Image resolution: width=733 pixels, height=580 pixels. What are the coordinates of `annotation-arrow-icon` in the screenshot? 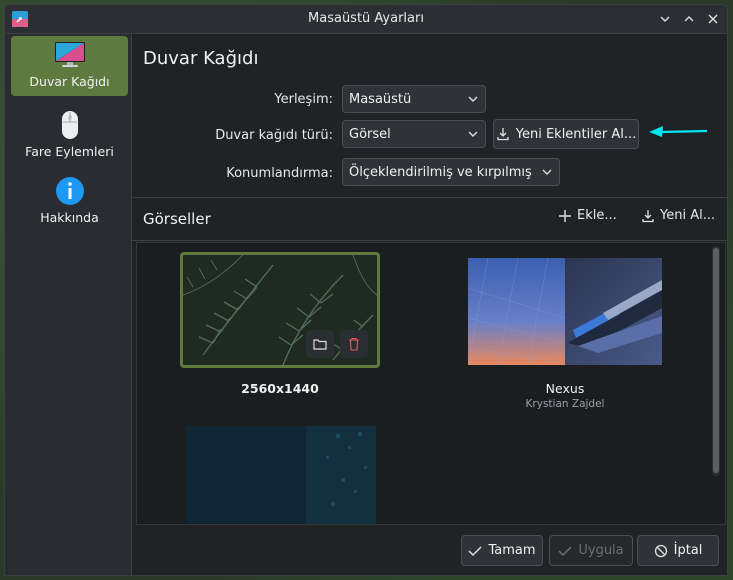 It's located at (678, 131).